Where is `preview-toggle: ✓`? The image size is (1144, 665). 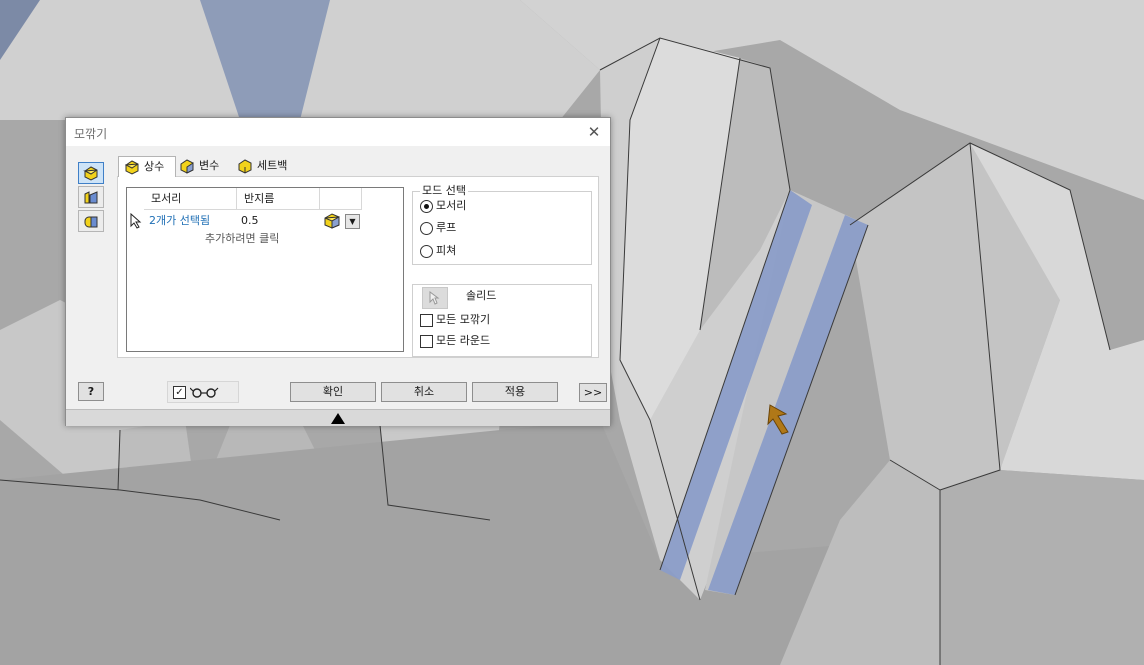 preview-toggle: ✓ is located at coordinates (203, 392).